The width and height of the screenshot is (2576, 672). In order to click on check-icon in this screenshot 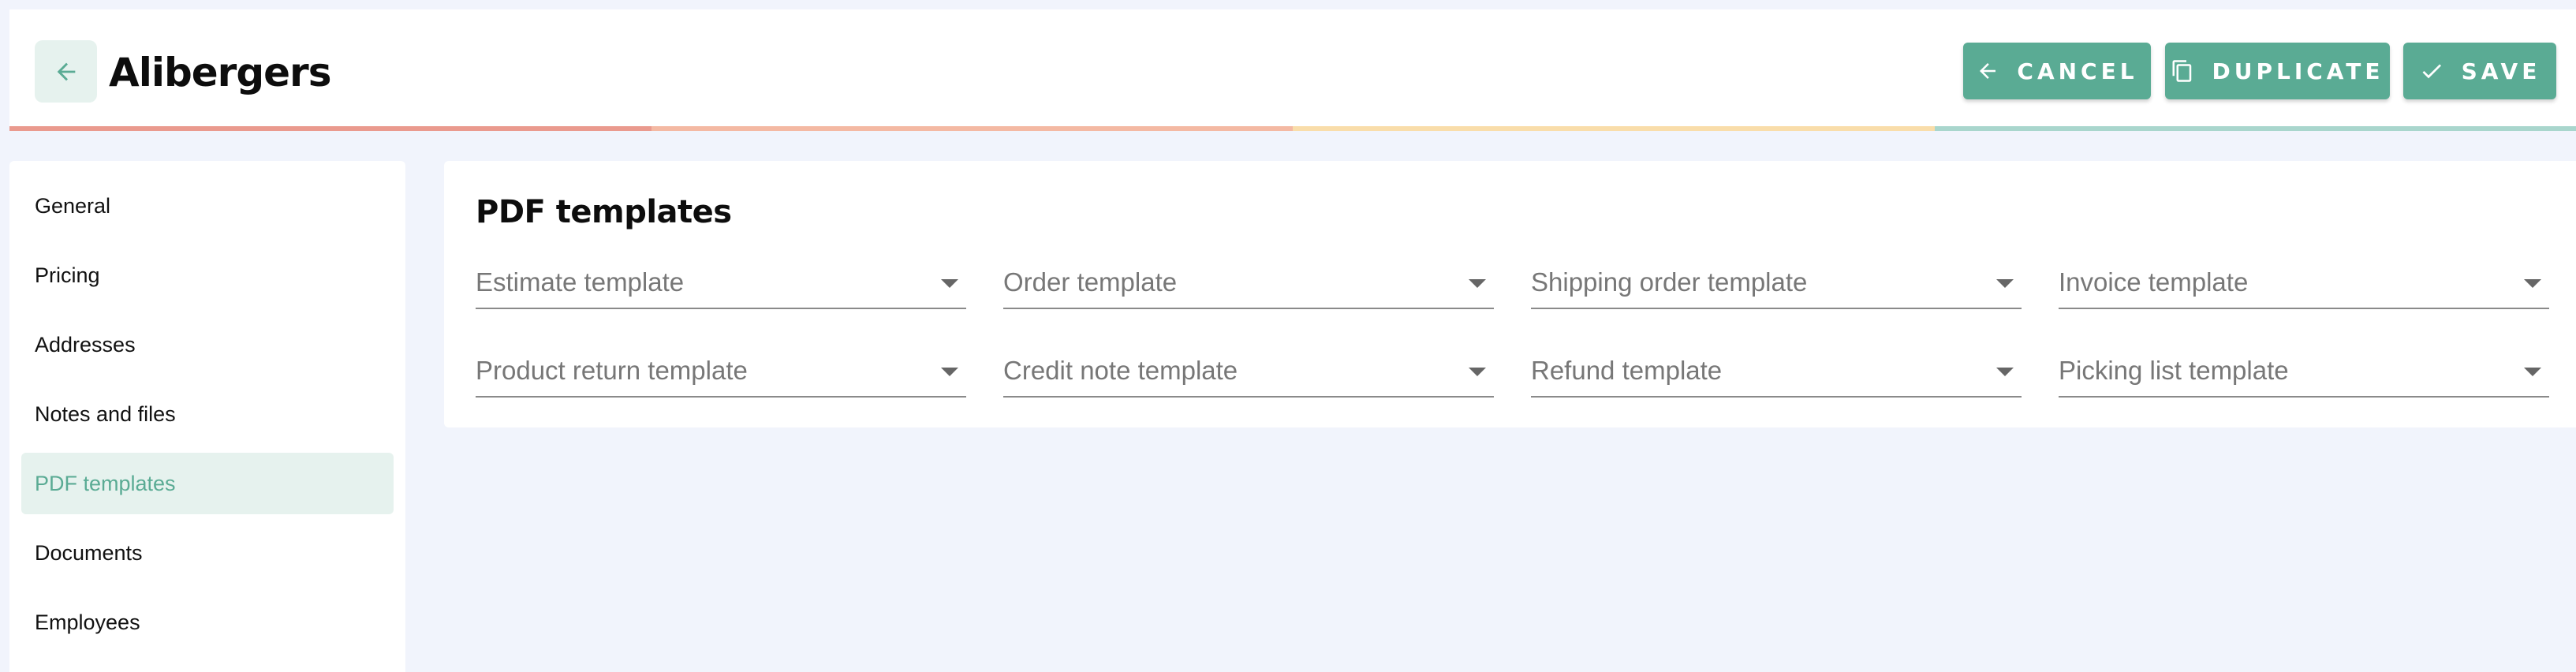, I will do `click(2431, 71)`.